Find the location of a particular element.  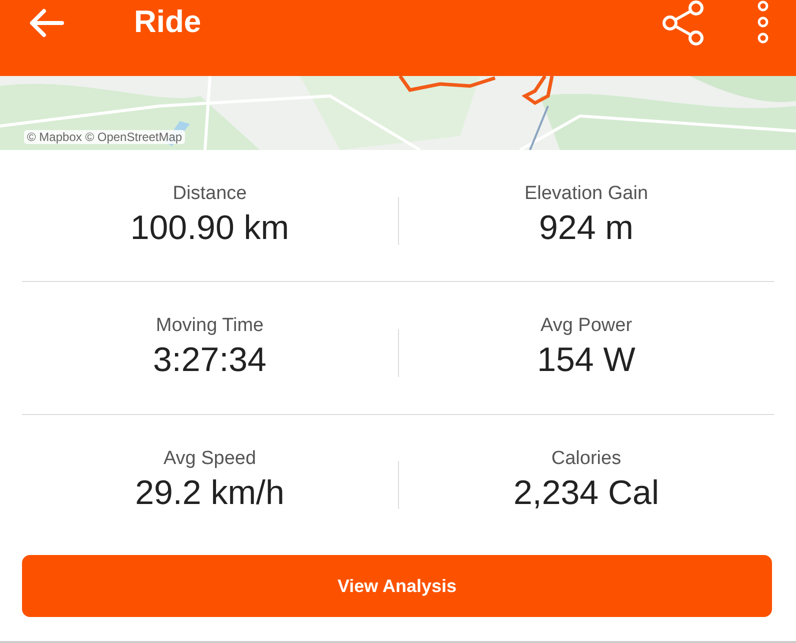

stat-label: Avg Speed is located at coordinates (209, 459).